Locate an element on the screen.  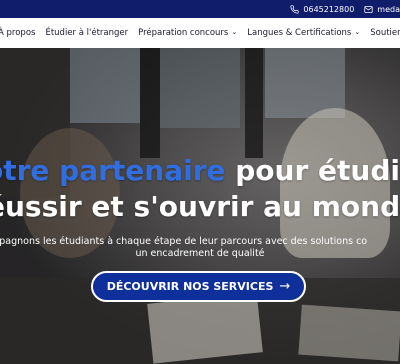
nav-item-label: Préparation concours is located at coordinates (183, 33).